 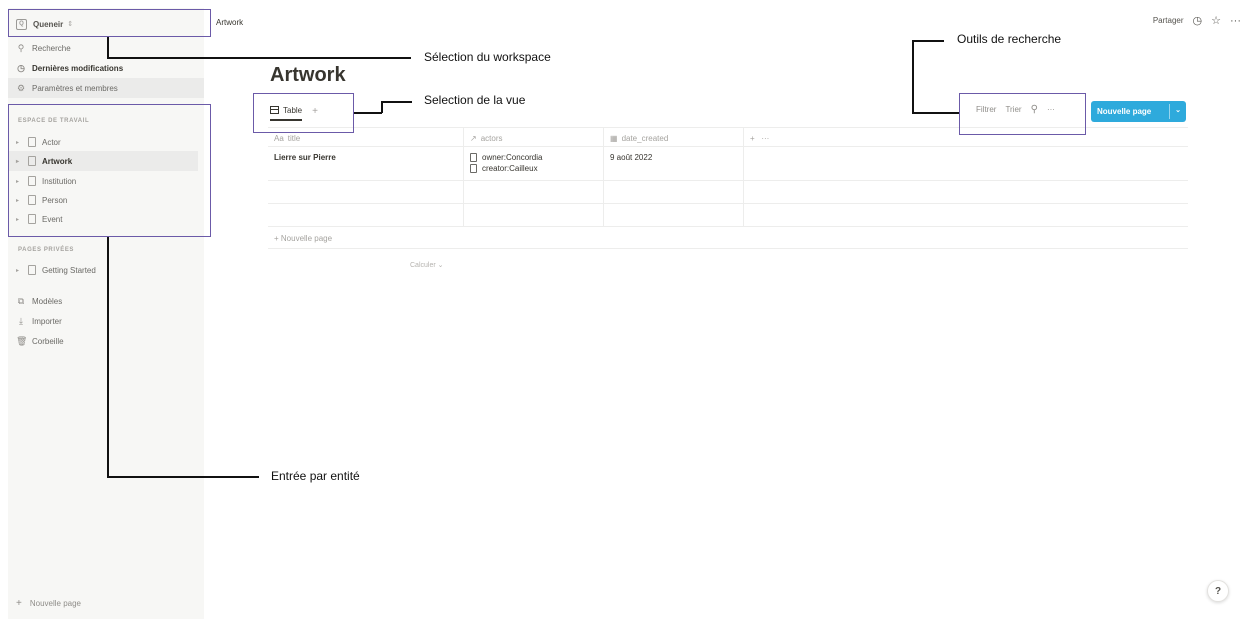 What do you see at coordinates (21, 47) in the screenshot?
I see `search-icon: ⚲` at bounding box center [21, 47].